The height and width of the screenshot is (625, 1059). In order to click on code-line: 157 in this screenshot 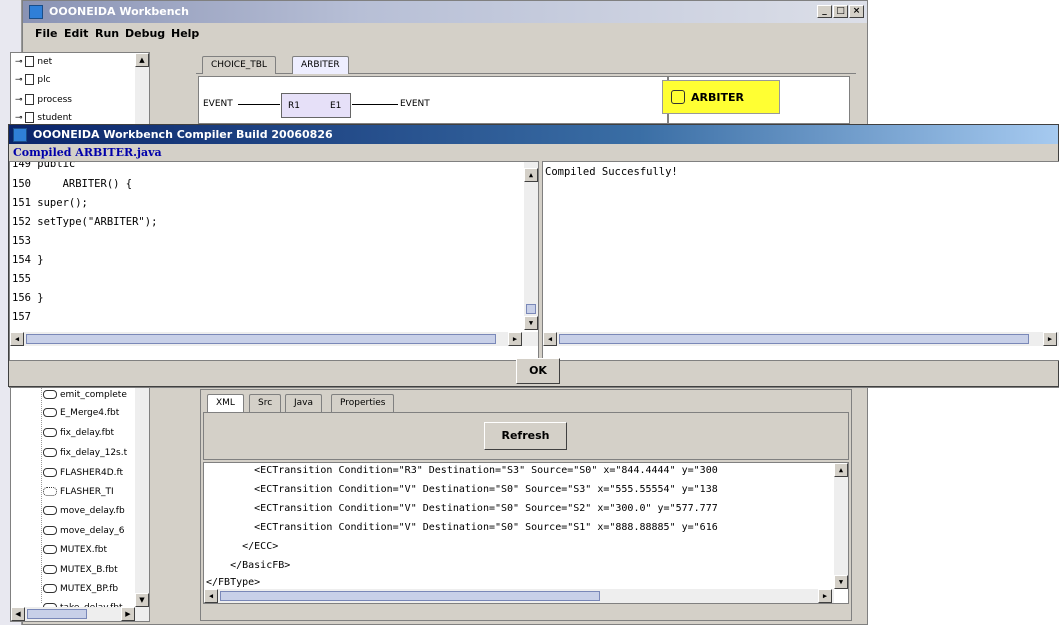, I will do `click(21, 317)`.